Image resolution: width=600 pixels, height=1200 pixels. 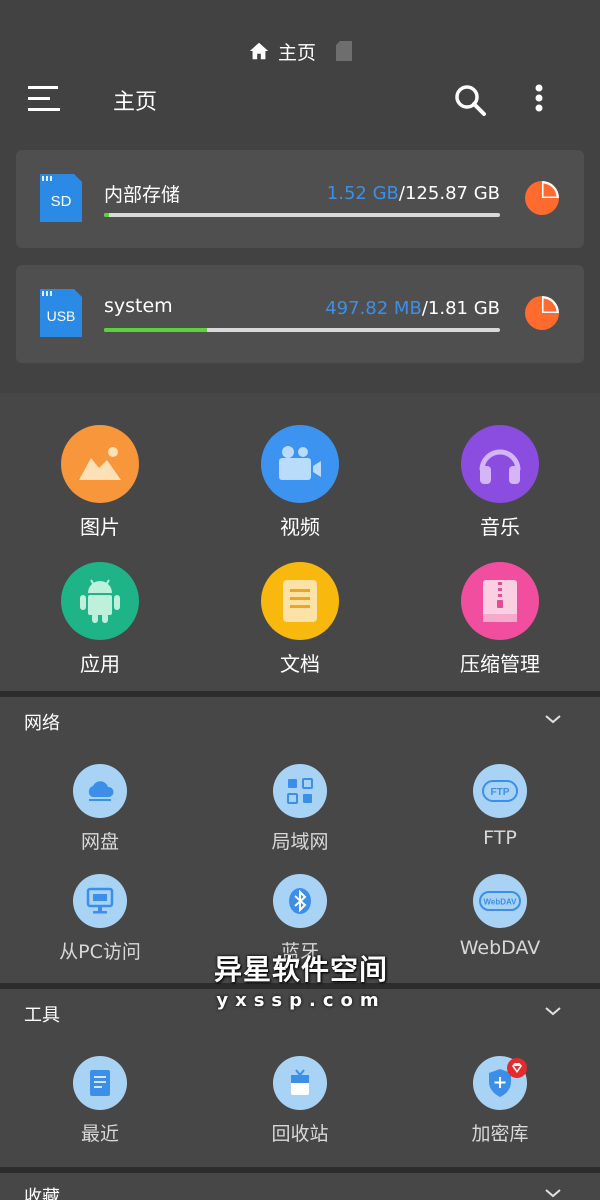 What do you see at coordinates (500, 664) in the screenshot?
I see `category-label: 压缩管理` at bounding box center [500, 664].